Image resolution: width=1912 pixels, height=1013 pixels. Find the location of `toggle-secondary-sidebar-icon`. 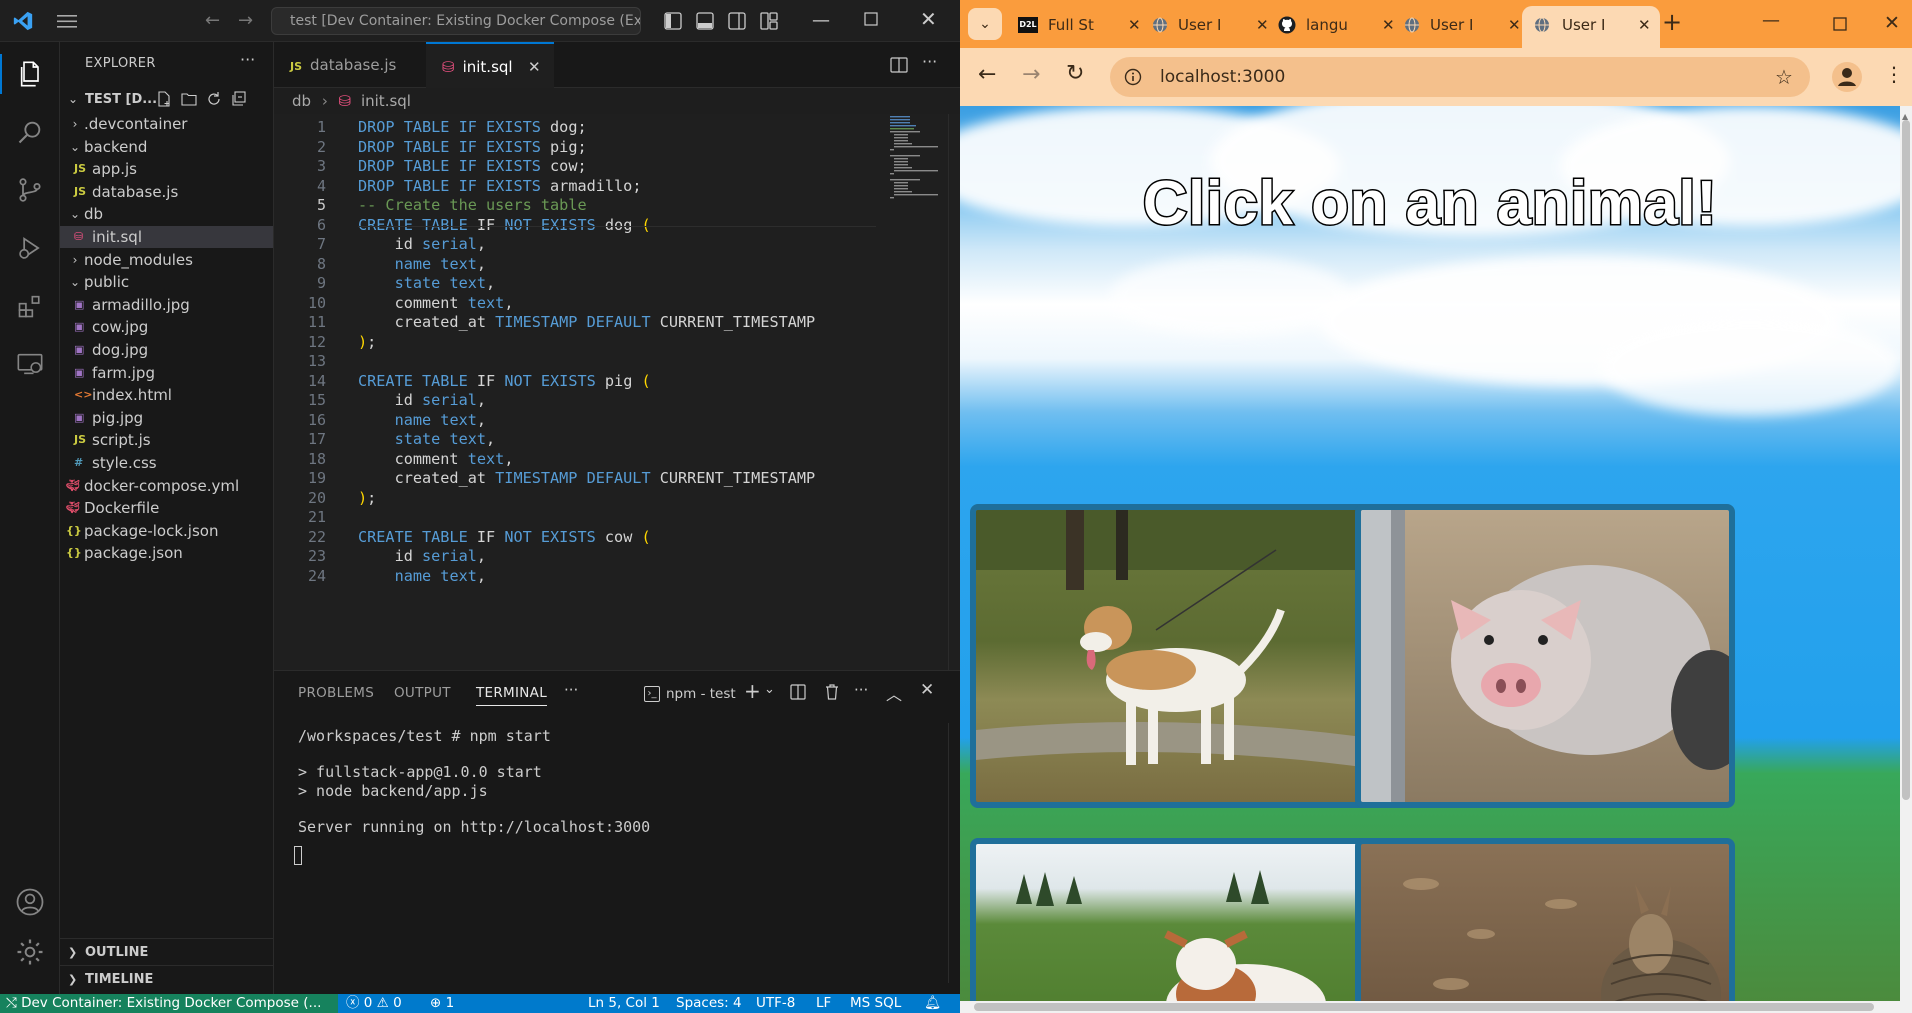

toggle-secondary-sidebar-icon is located at coordinates (737, 21).